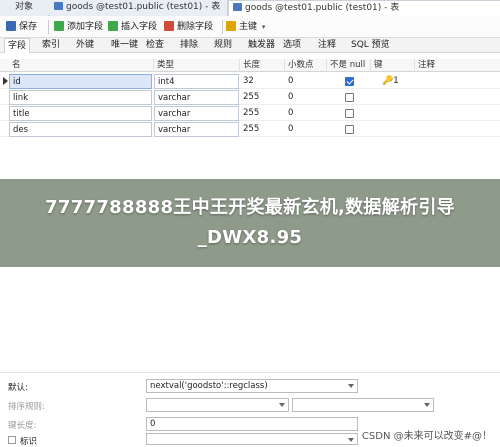 This screenshot has height=447, width=500. I want to click on tab-triggers: 触发器, so click(261, 45).